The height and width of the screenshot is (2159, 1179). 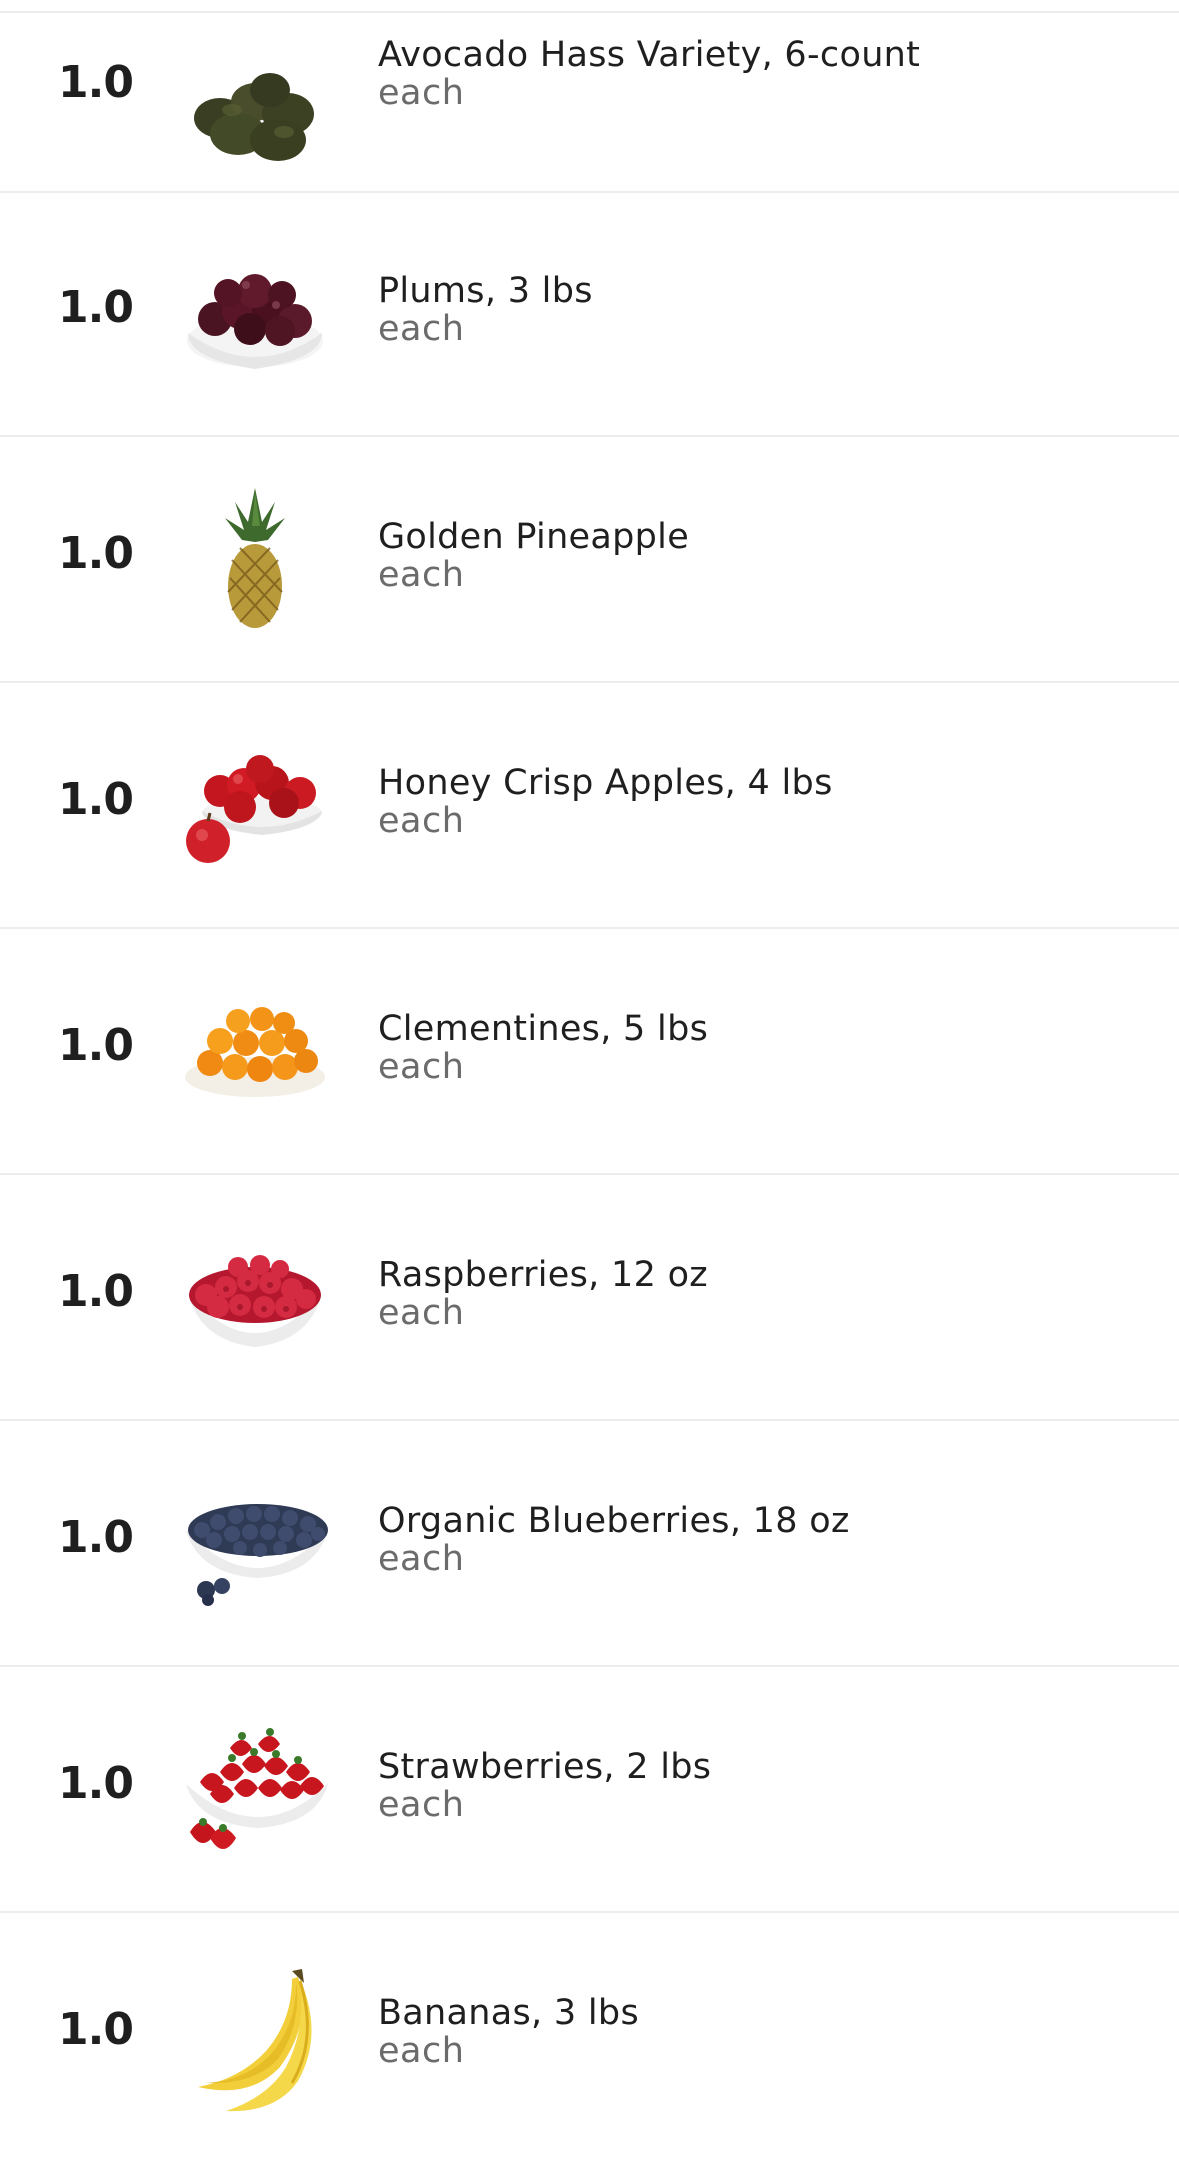 I want to click on list-item: 1.0 Clementines, 5 lbs each, so click(x=589, y=1052).